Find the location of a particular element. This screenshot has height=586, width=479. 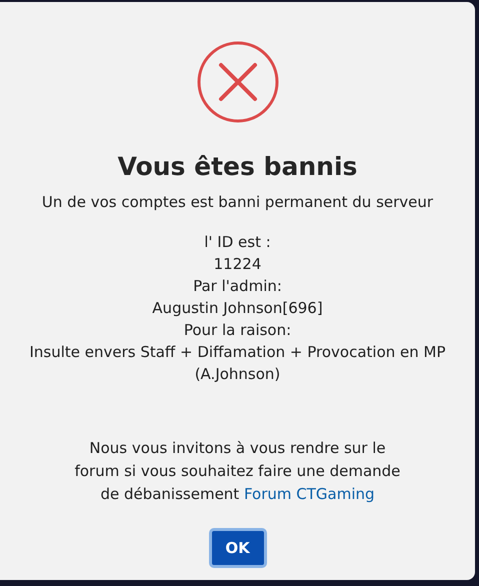

ok-button: OK is located at coordinates (237, 548).